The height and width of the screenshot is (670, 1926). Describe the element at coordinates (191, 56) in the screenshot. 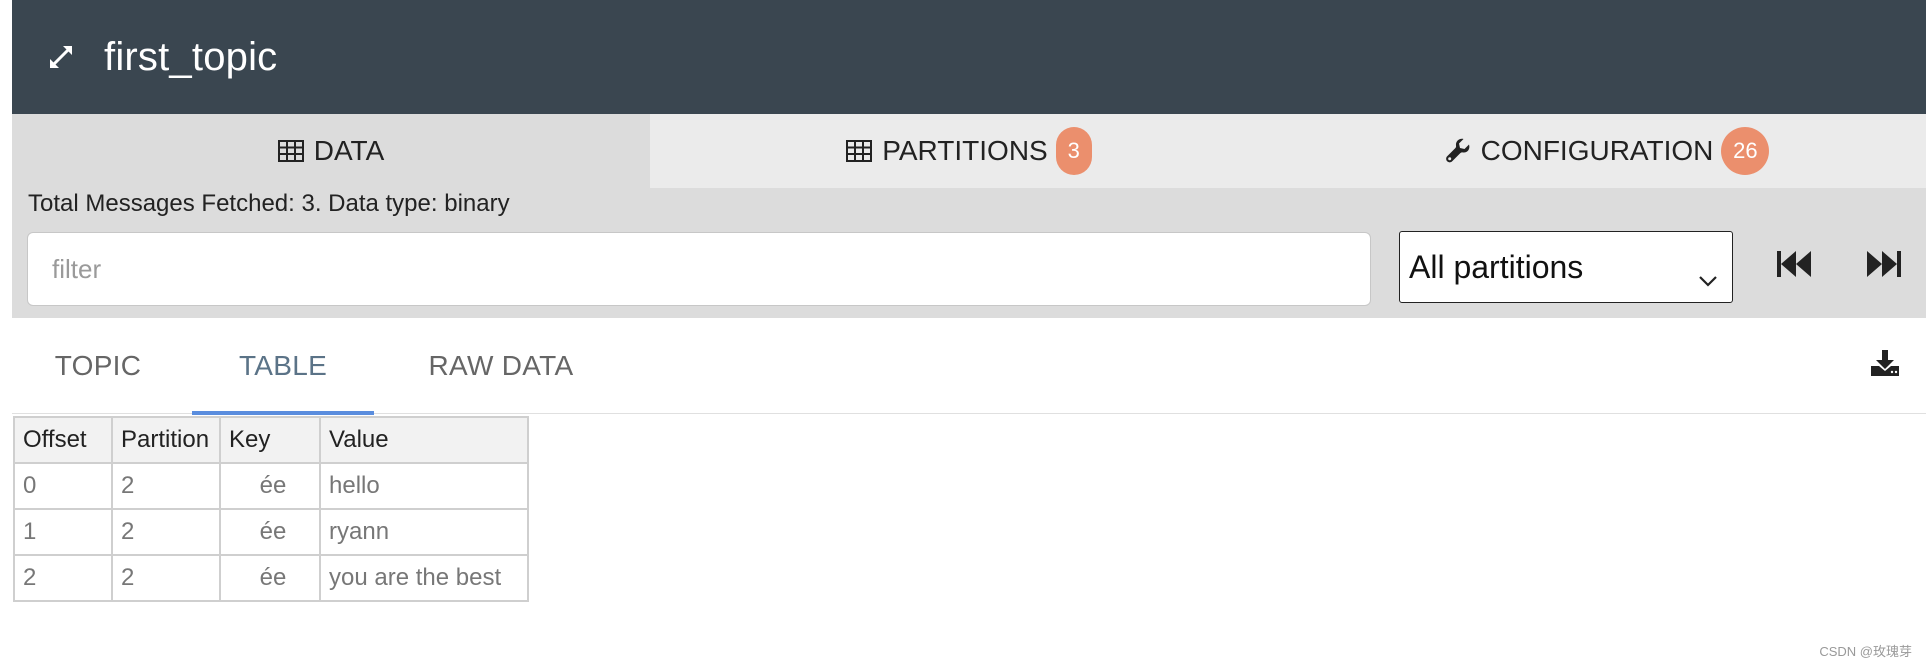

I see `topic-title: first_topic` at that location.